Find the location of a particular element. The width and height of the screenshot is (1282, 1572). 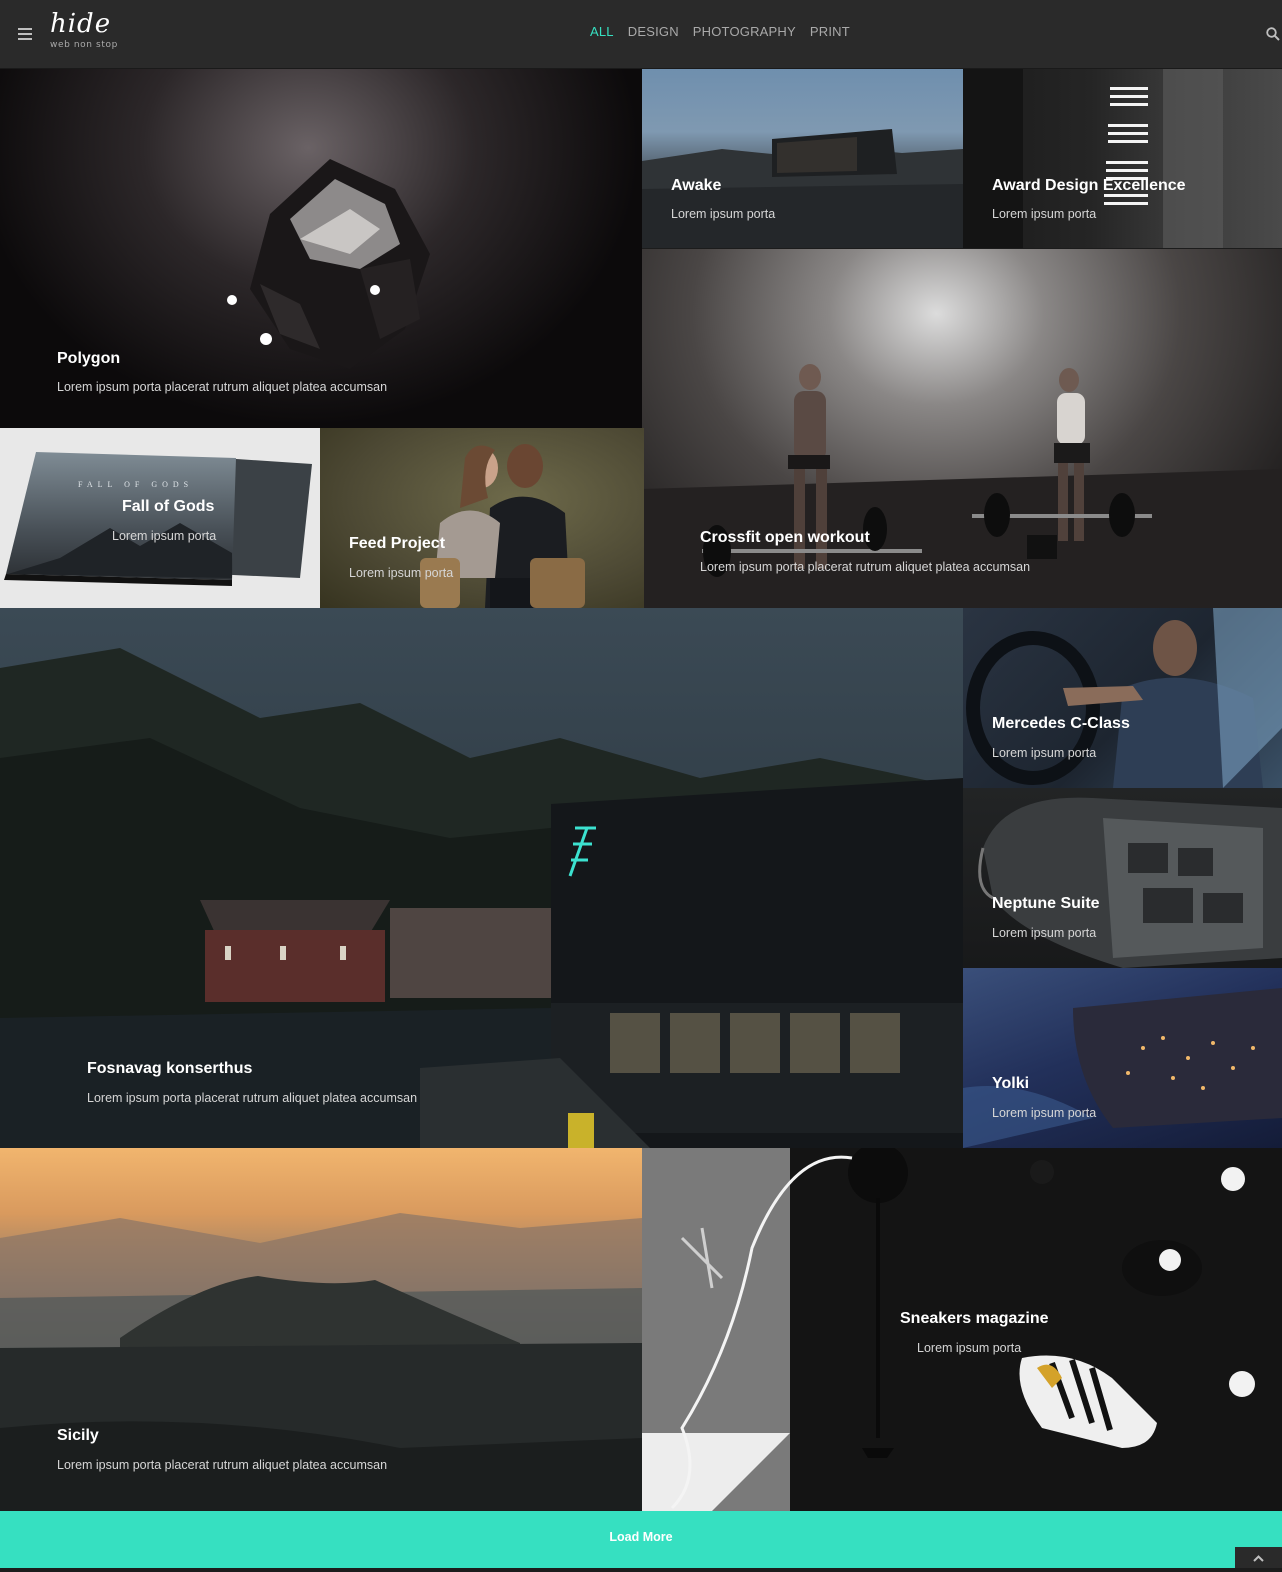

mercedes-image is located at coordinates (1124, 698).